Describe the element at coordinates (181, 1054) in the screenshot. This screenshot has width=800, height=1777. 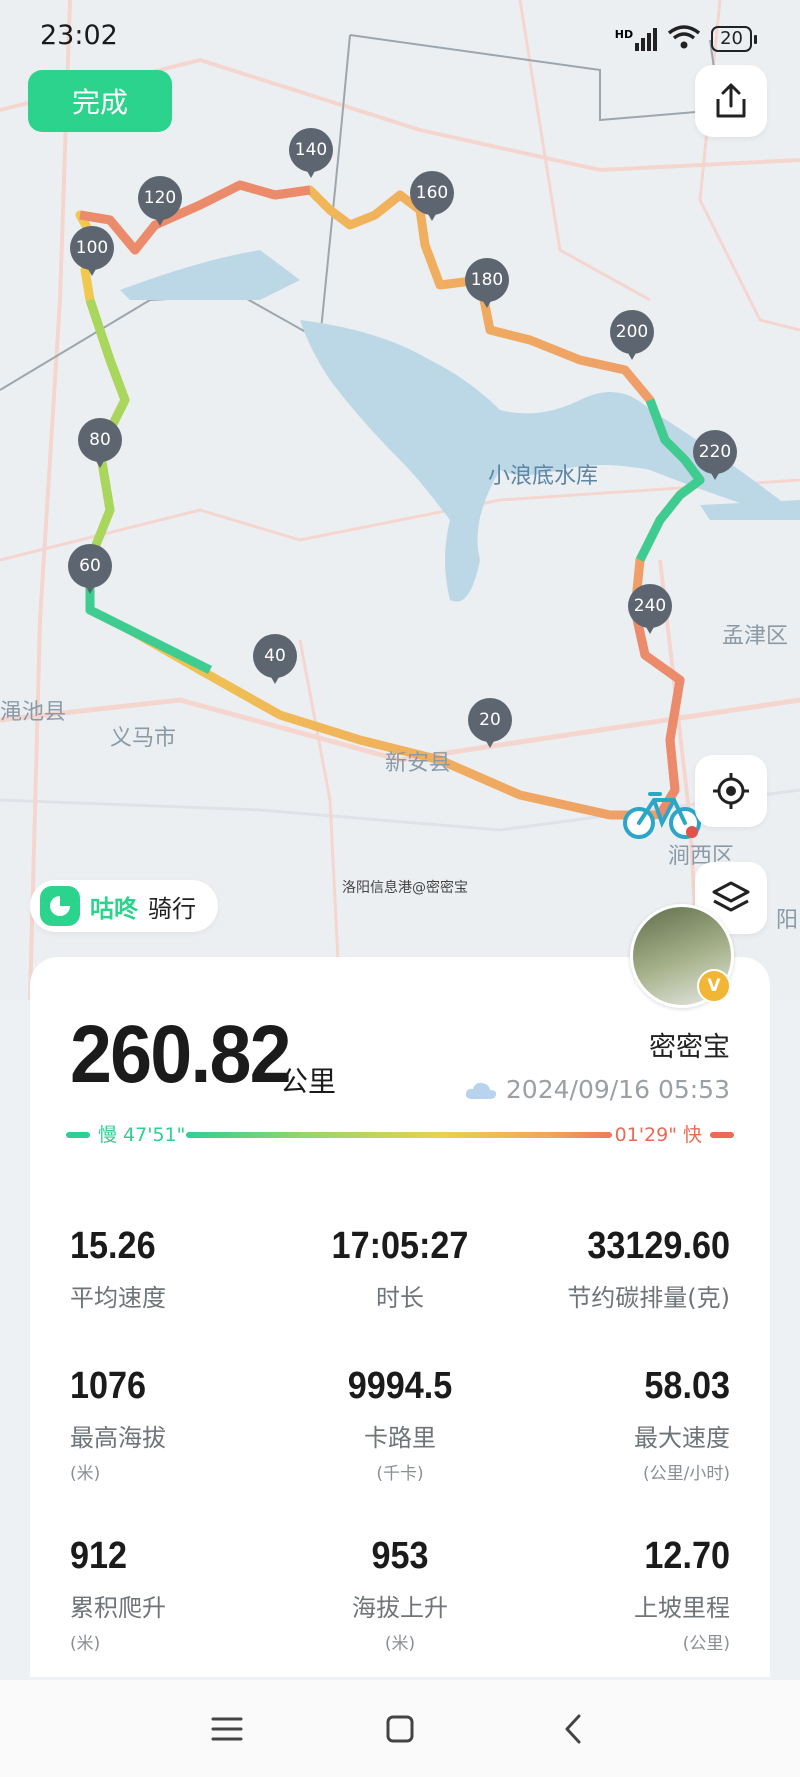
I see `total-distance: 260.82` at that location.